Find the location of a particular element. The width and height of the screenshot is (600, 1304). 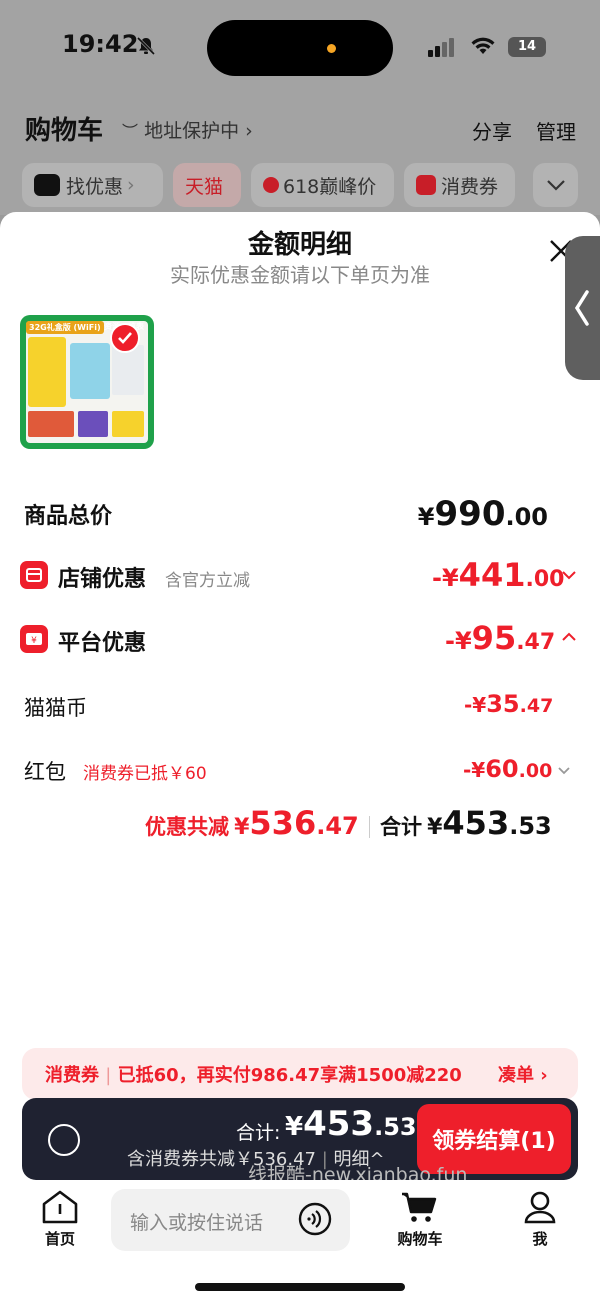

product-box-art is located at coordinates (47, 372).